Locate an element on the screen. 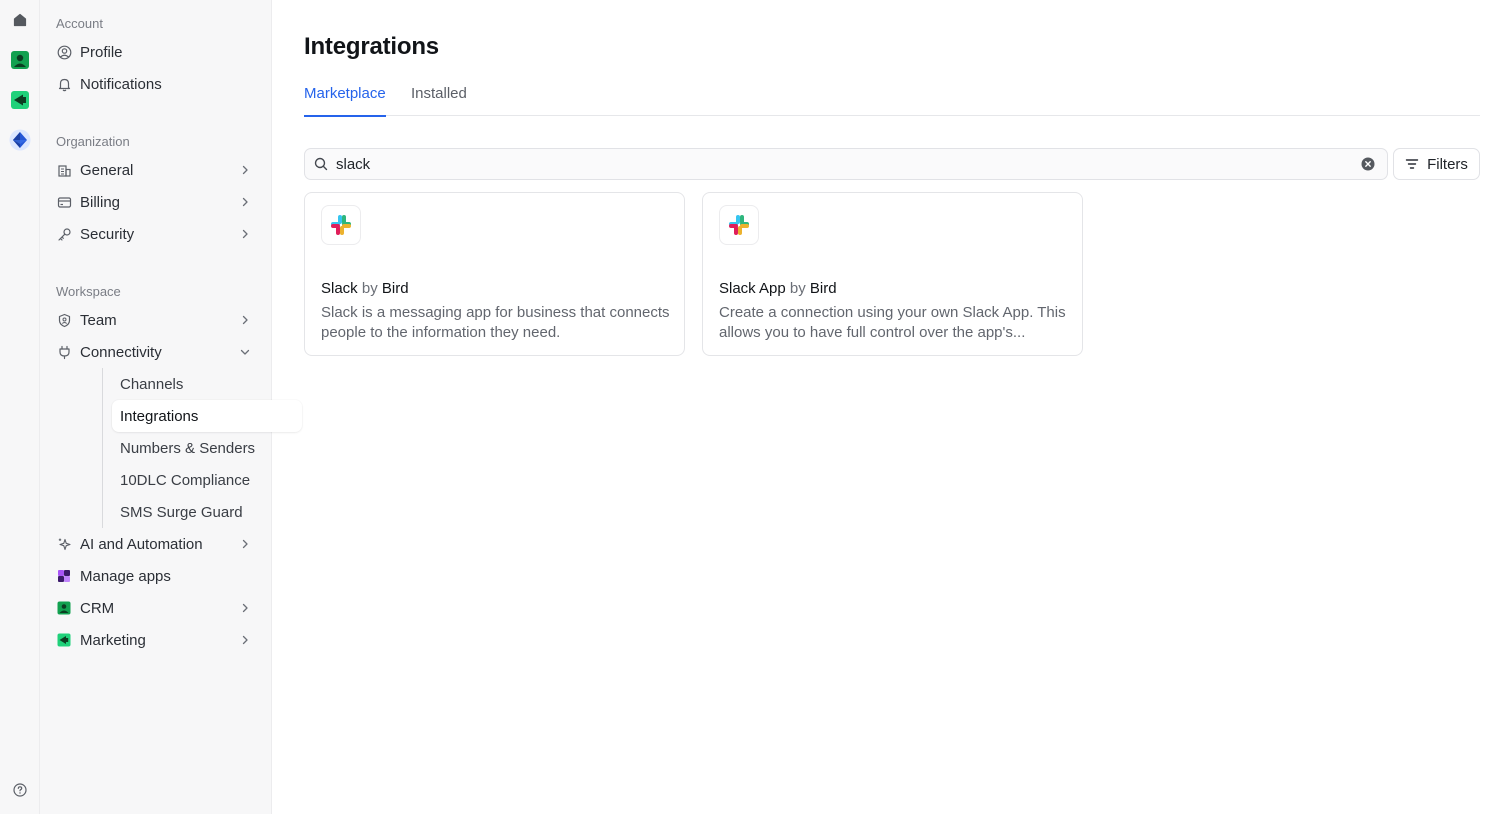 The width and height of the screenshot is (1512, 814). apps-grid-icon is located at coordinates (64, 576).